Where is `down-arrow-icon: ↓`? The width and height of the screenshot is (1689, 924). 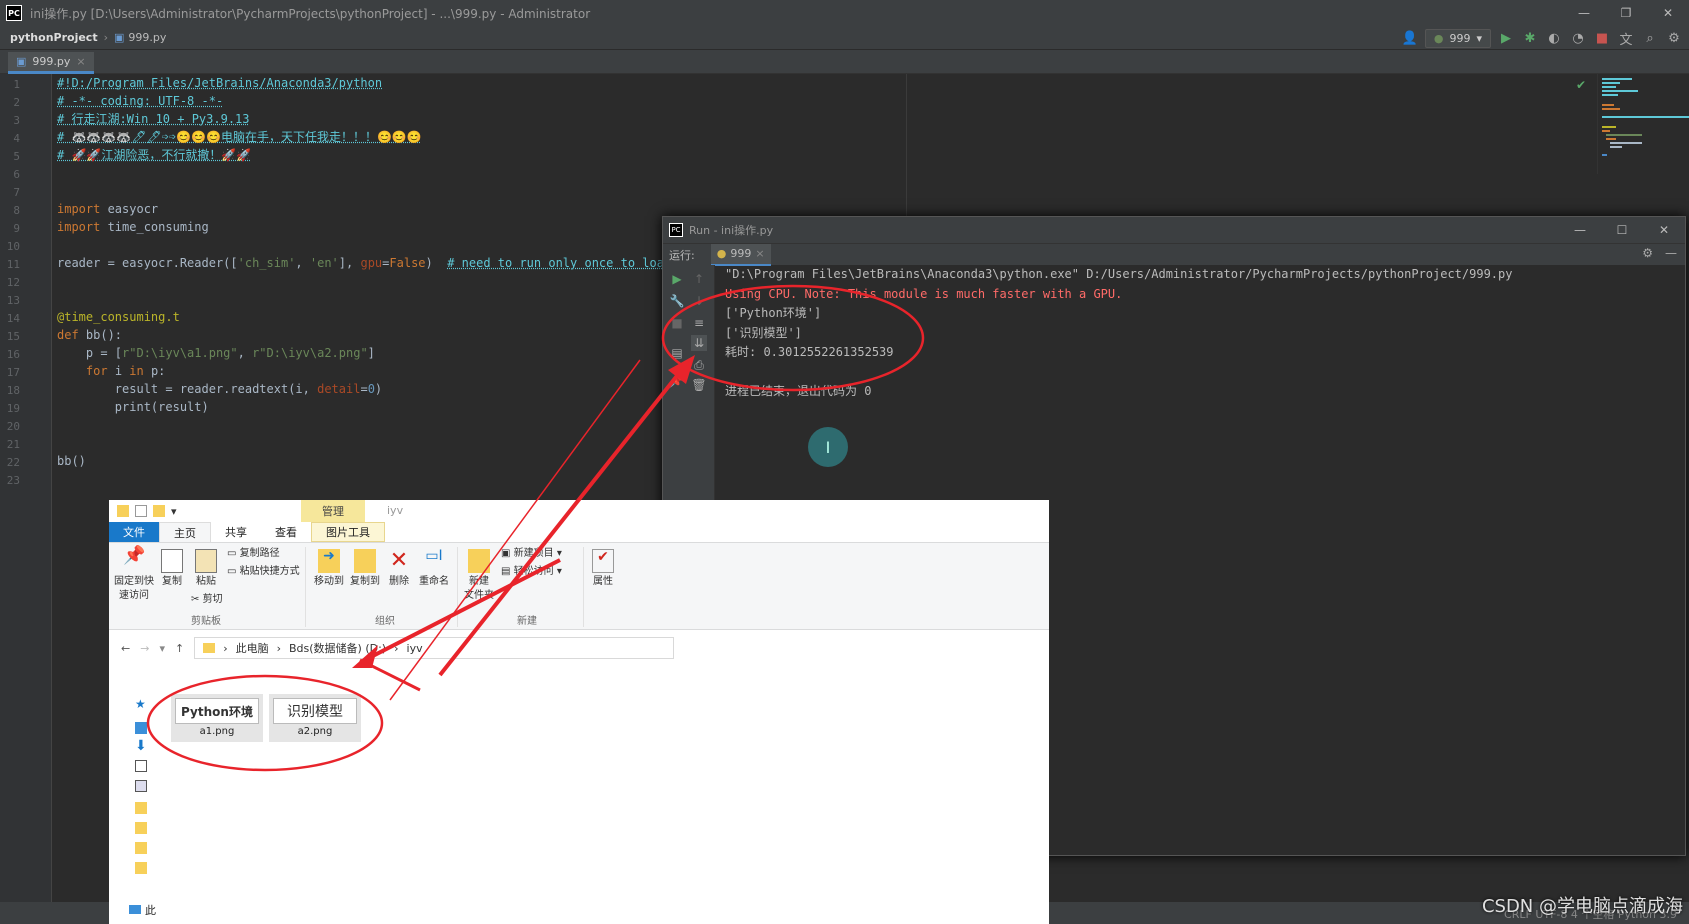
down-arrow-icon: ↓ is located at coordinates (699, 301).